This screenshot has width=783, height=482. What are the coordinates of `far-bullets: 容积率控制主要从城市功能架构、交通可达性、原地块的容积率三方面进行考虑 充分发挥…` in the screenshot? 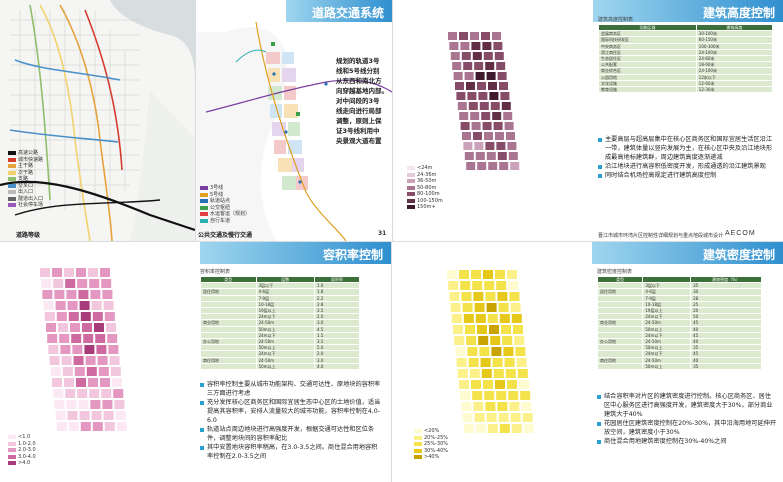 It's located at (291, 420).